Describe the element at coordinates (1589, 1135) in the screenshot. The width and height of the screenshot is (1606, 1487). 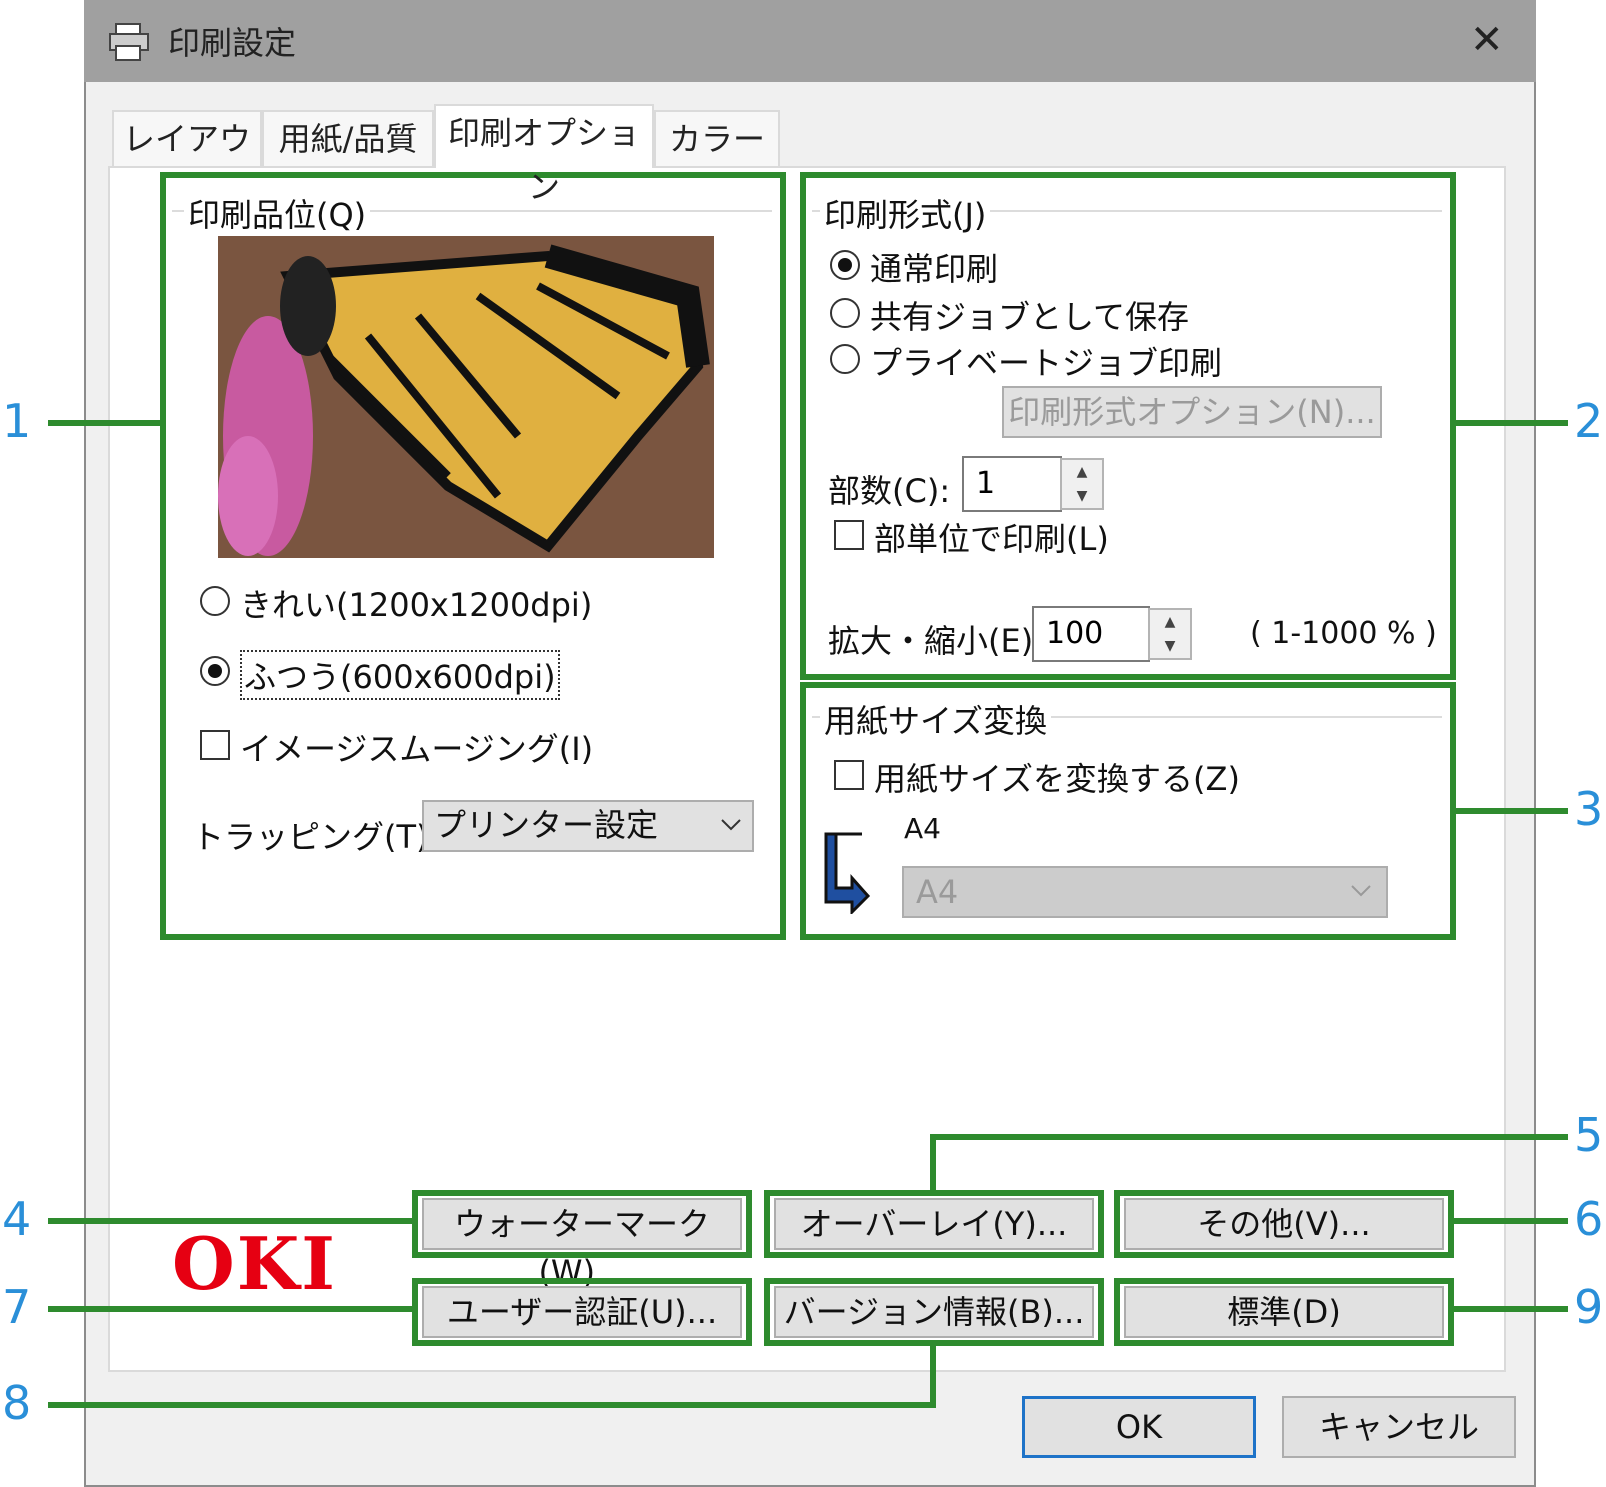
I see `callout-number-5: 5` at that location.